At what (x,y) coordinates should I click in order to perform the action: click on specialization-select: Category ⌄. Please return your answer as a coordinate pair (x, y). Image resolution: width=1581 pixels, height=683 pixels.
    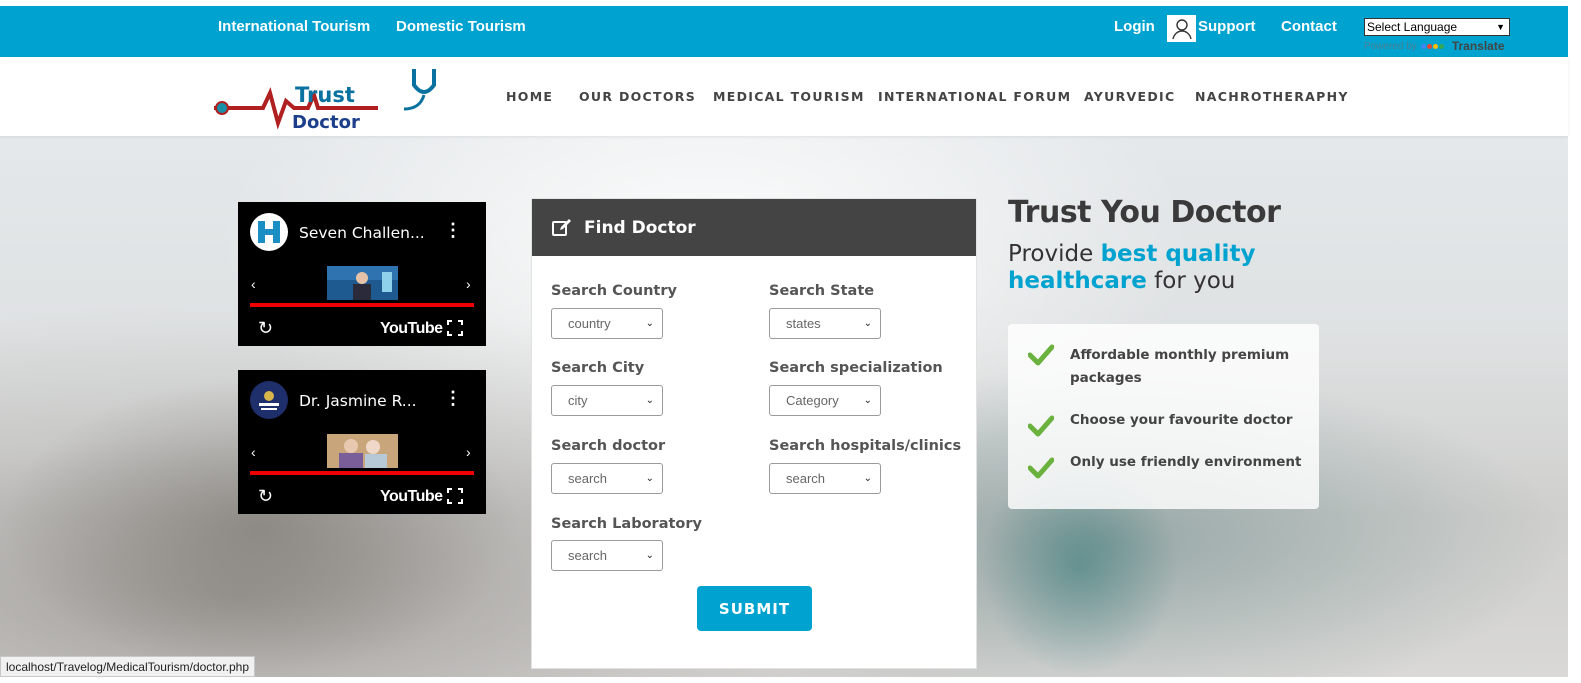
    Looking at the image, I should click on (825, 400).